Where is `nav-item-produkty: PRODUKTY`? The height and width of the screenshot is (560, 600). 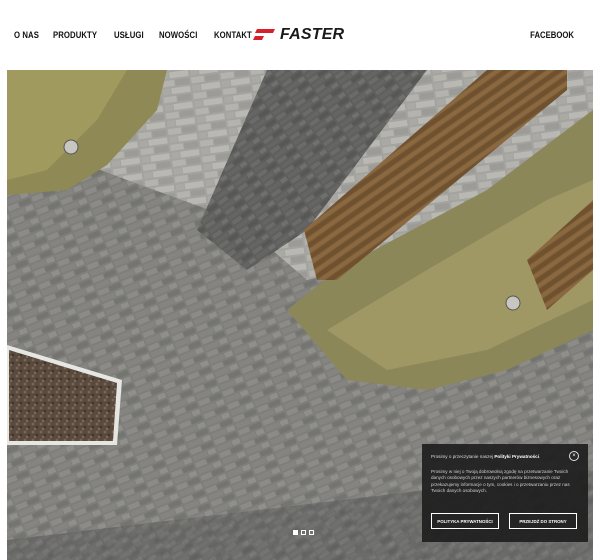
nav-item-produkty: PRODUKTY is located at coordinates (75, 35).